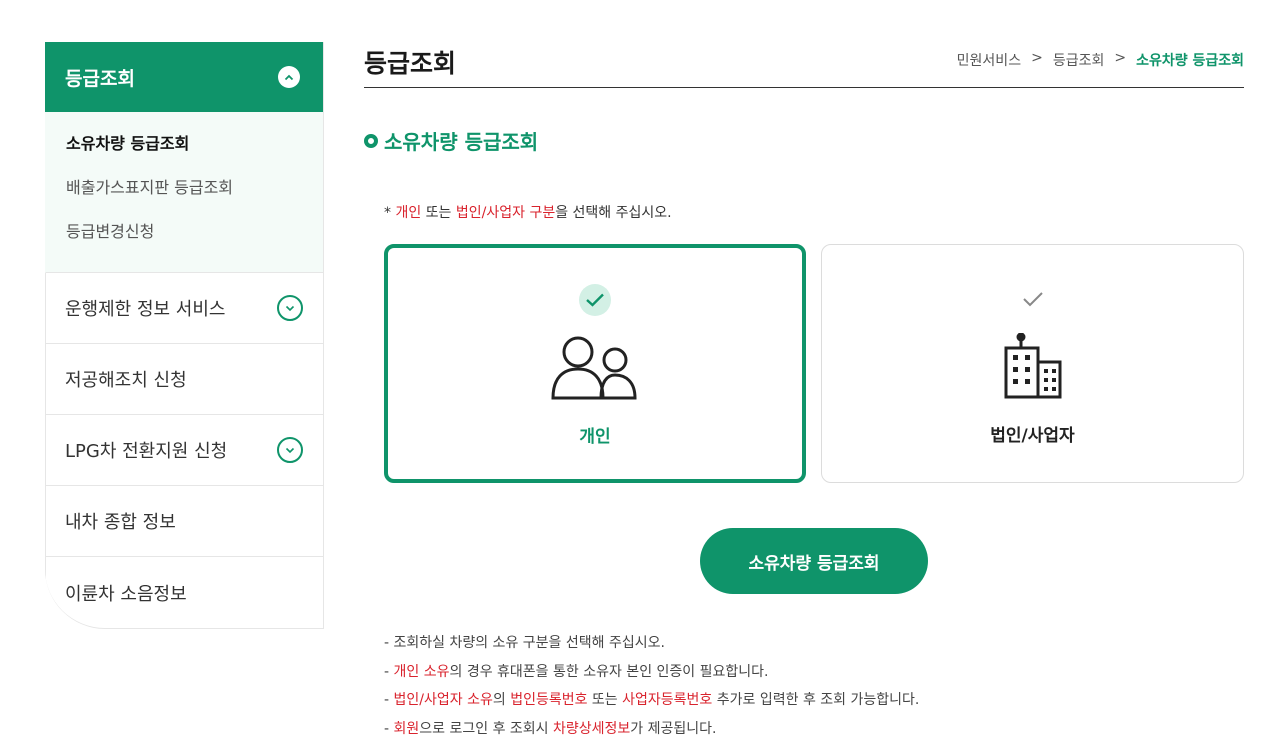 The height and width of the screenshot is (746, 1287). What do you see at coordinates (184, 521) in the screenshot?
I see `sidebar-item-vehicle-info: 내차 종합 정보` at bounding box center [184, 521].